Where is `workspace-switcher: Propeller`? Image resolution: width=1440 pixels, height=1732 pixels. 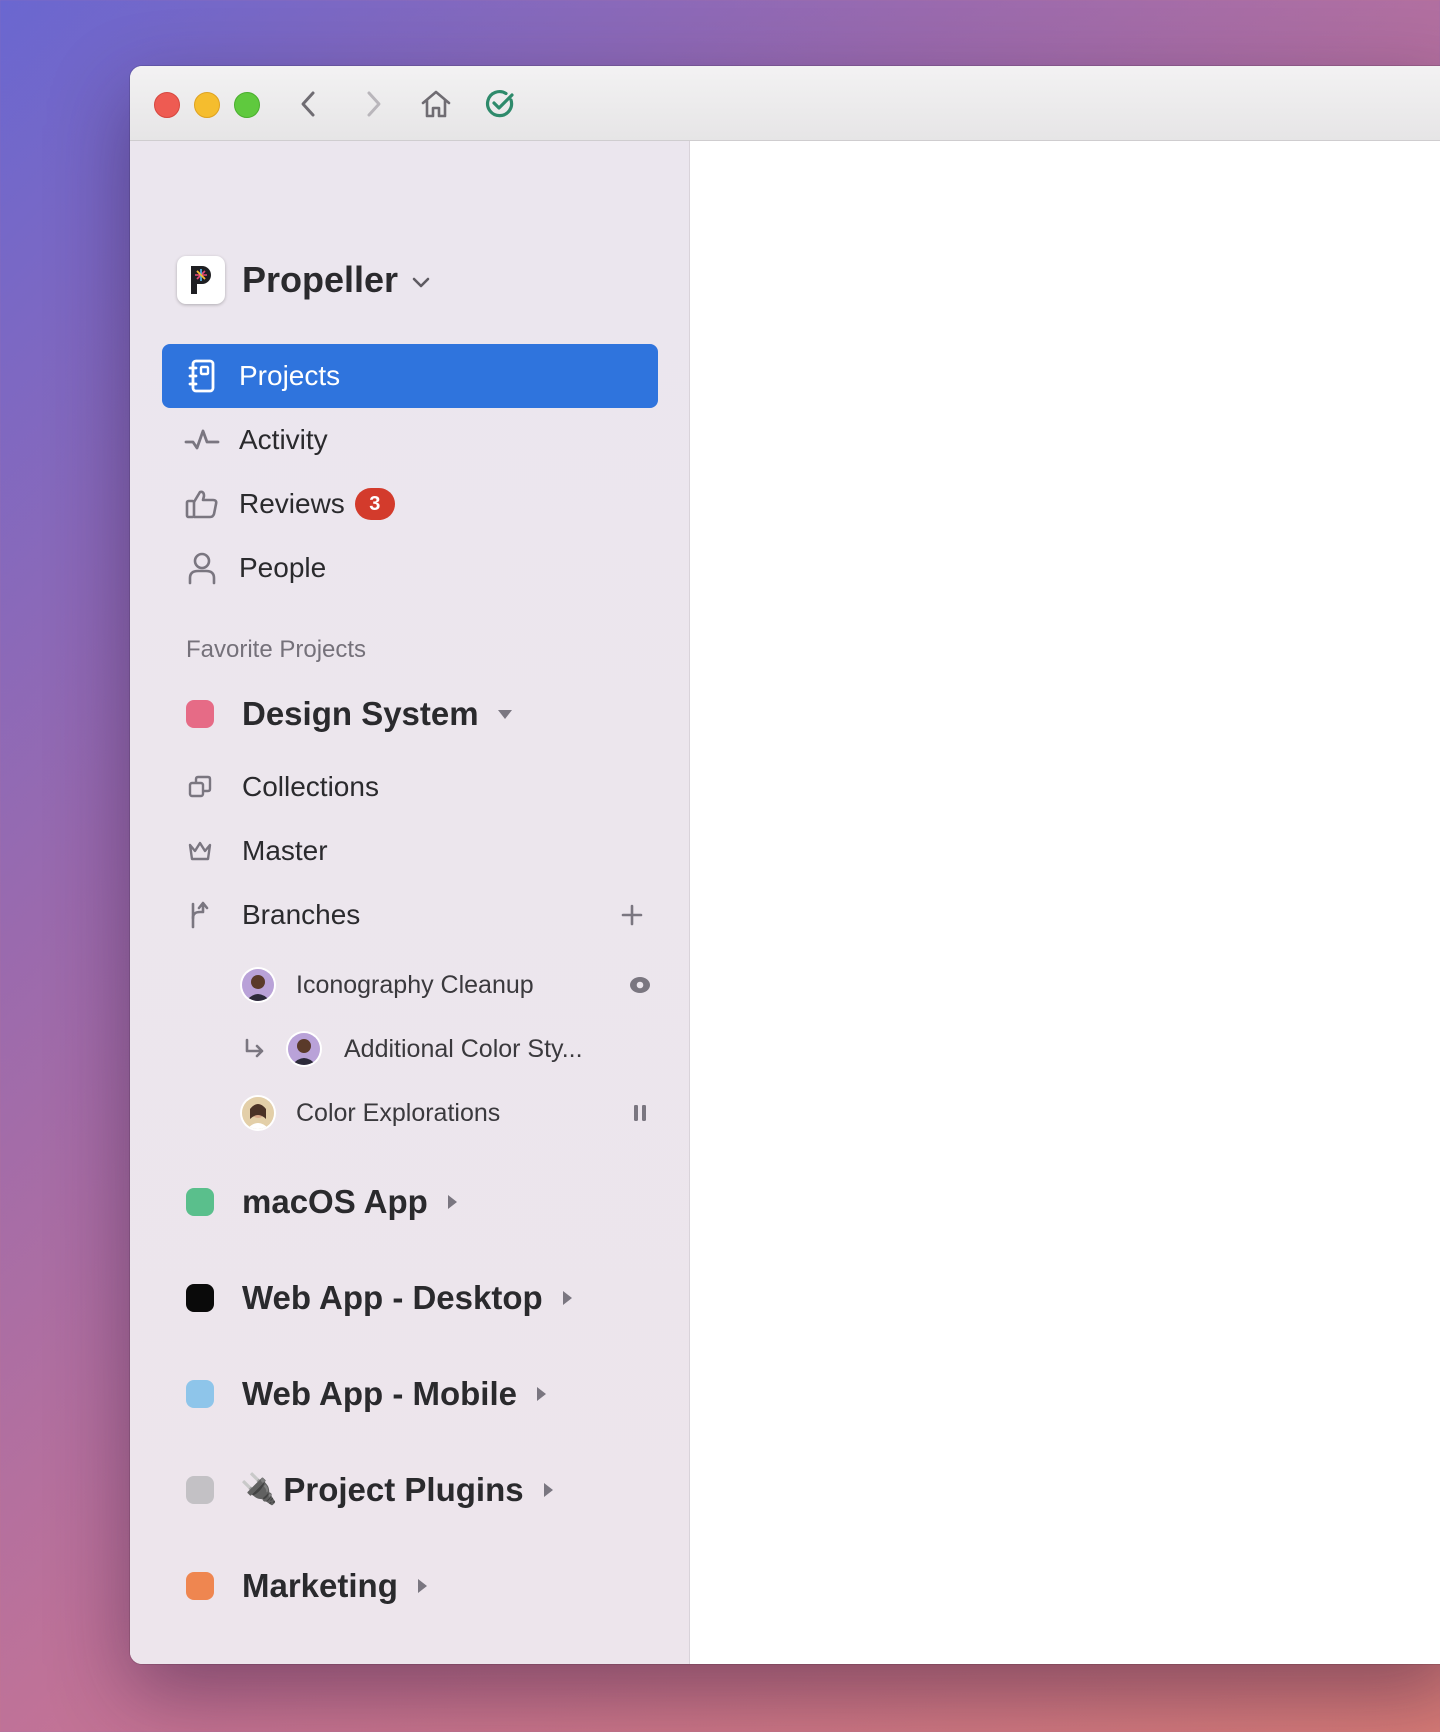
workspace-switcher: Propeller is located at coordinates (303, 280).